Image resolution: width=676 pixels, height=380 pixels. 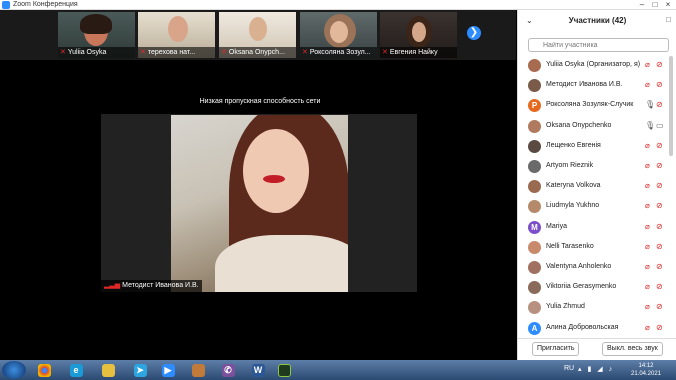 What do you see at coordinates (284, 370) in the screenshot?
I see `app-icon` at bounding box center [284, 370].